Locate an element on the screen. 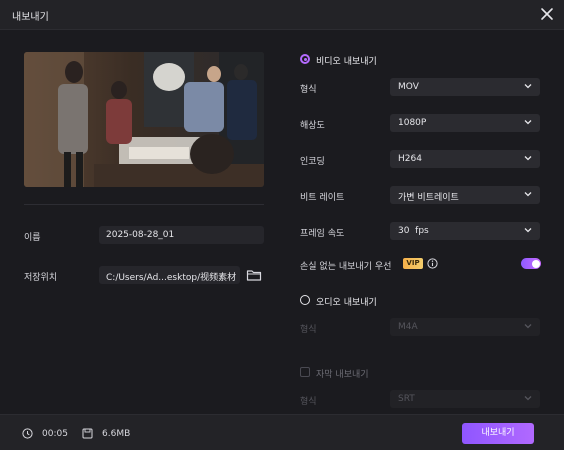 The height and width of the screenshot is (450, 564). video-export-label: 비디오 내보내기 is located at coordinates (346, 62).